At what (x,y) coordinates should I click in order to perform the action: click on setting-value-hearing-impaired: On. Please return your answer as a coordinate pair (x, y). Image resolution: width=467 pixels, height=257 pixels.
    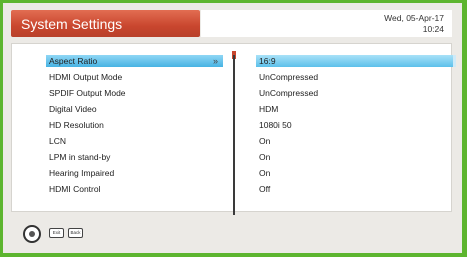
    Looking at the image, I should click on (356, 173).